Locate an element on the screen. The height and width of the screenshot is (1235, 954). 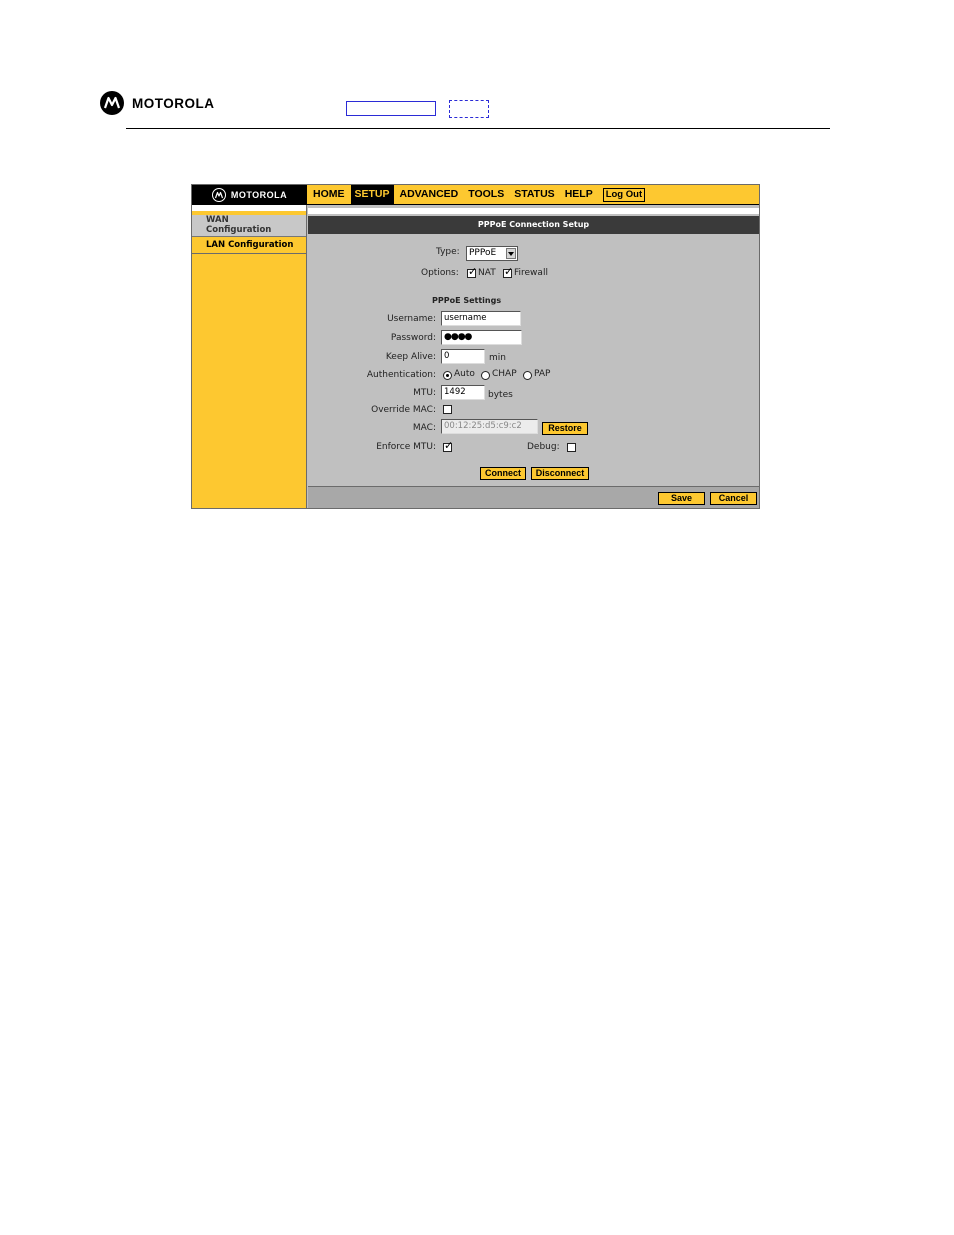
options-label: Options: is located at coordinates (440, 273).